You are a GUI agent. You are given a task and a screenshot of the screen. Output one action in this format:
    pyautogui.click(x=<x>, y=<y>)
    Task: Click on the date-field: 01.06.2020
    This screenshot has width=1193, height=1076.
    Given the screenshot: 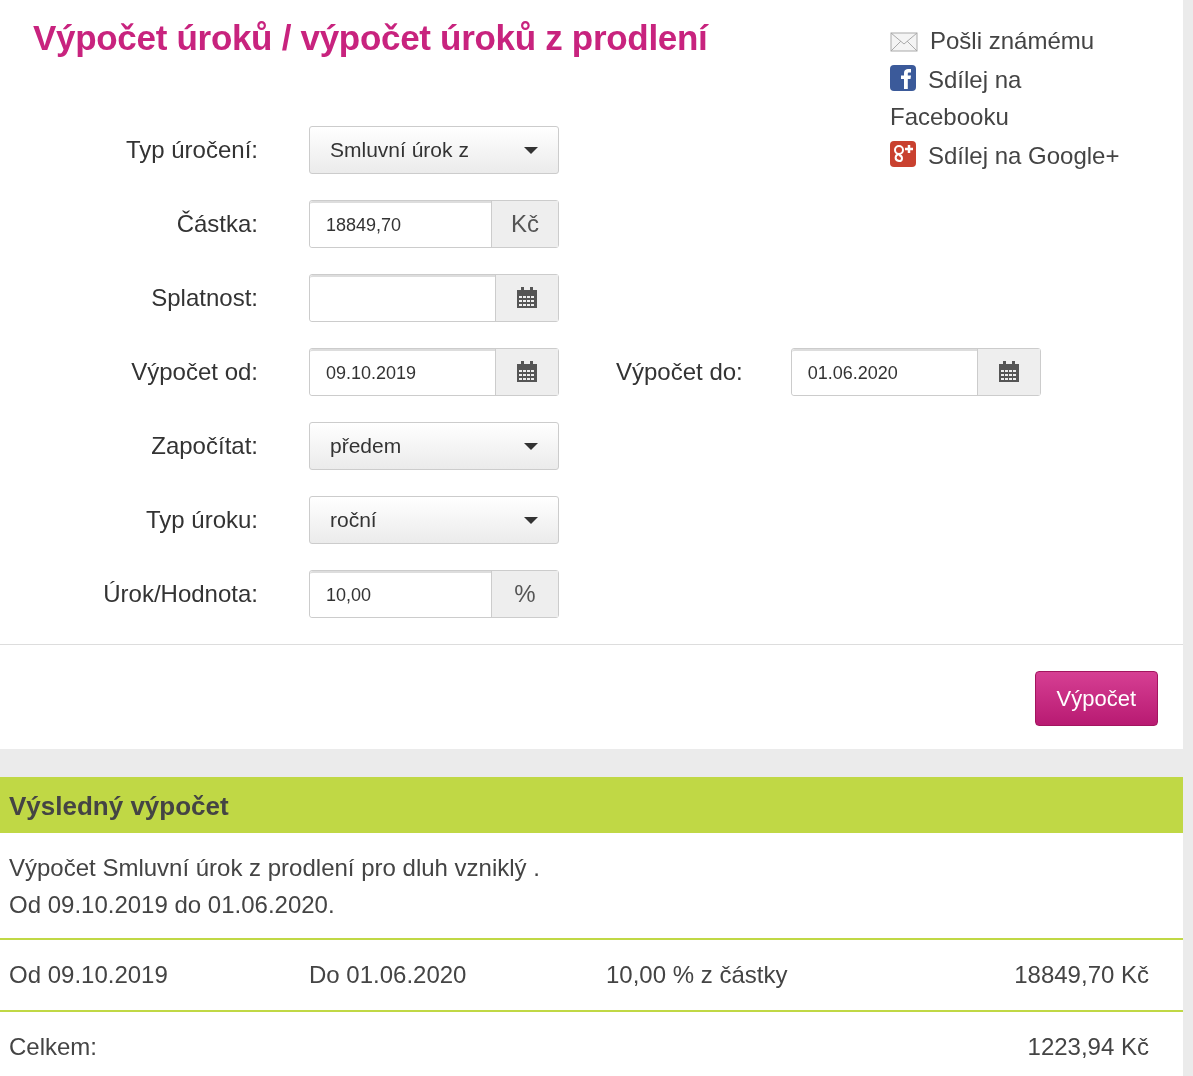 What is the action you would take?
    pyautogui.click(x=915, y=372)
    